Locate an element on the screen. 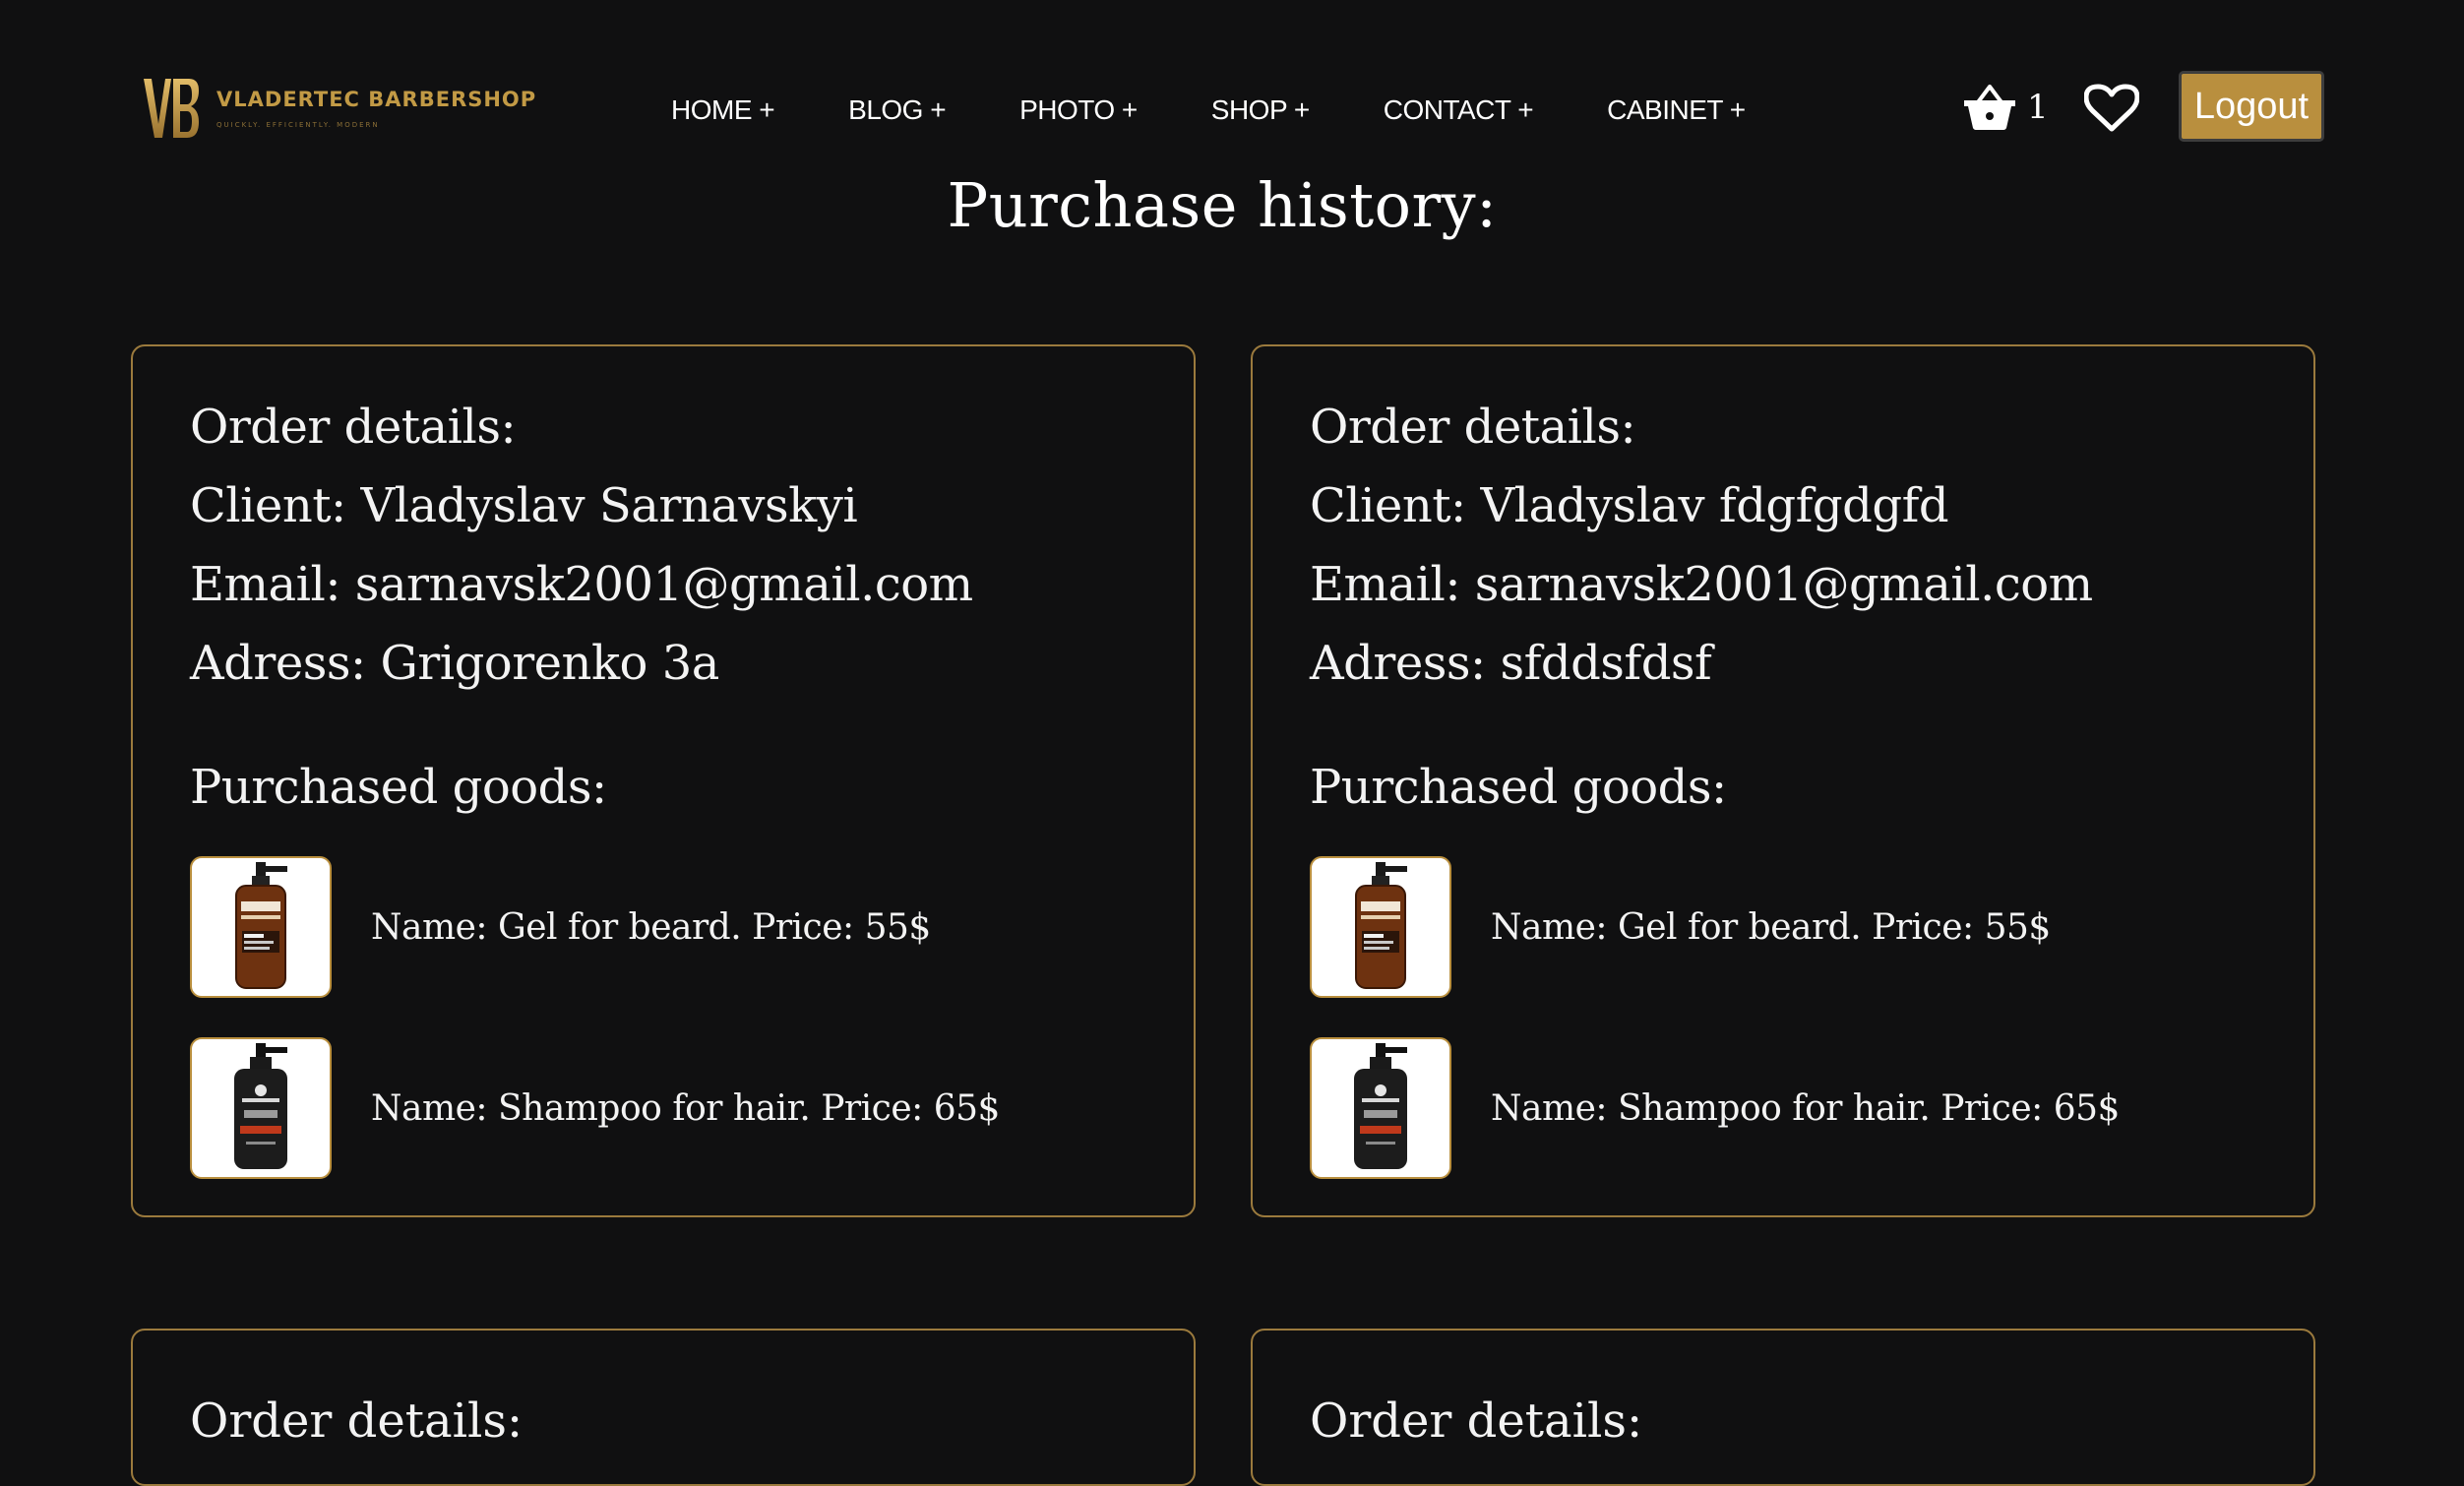 This screenshot has height=1486, width=2464. vb-monogram-icon is located at coordinates (171, 109).